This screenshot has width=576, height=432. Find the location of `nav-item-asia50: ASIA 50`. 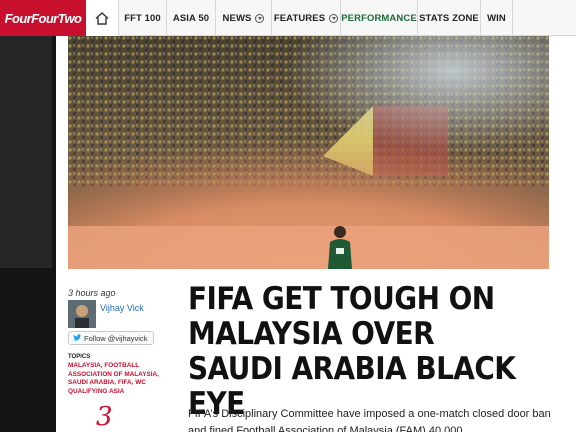

nav-item-asia50: ASIA 50 is located at coordinates (191, 18).